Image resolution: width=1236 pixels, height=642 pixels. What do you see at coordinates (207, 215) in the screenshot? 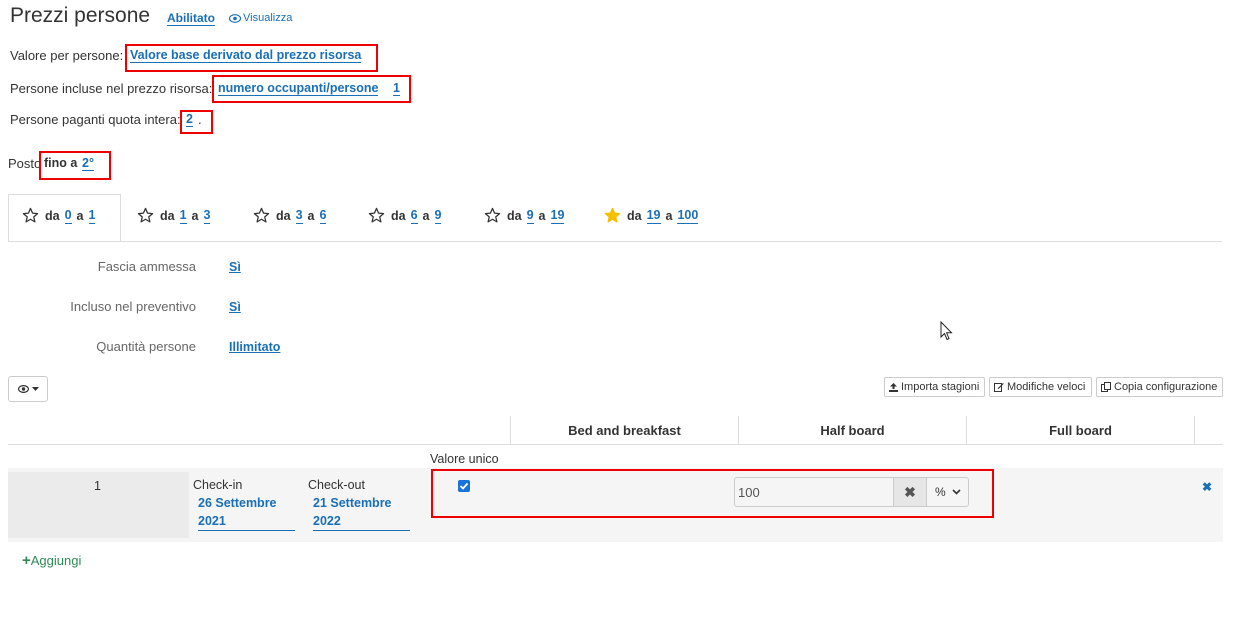
I see `tab-to: 3` at bounding box center [207, 215].